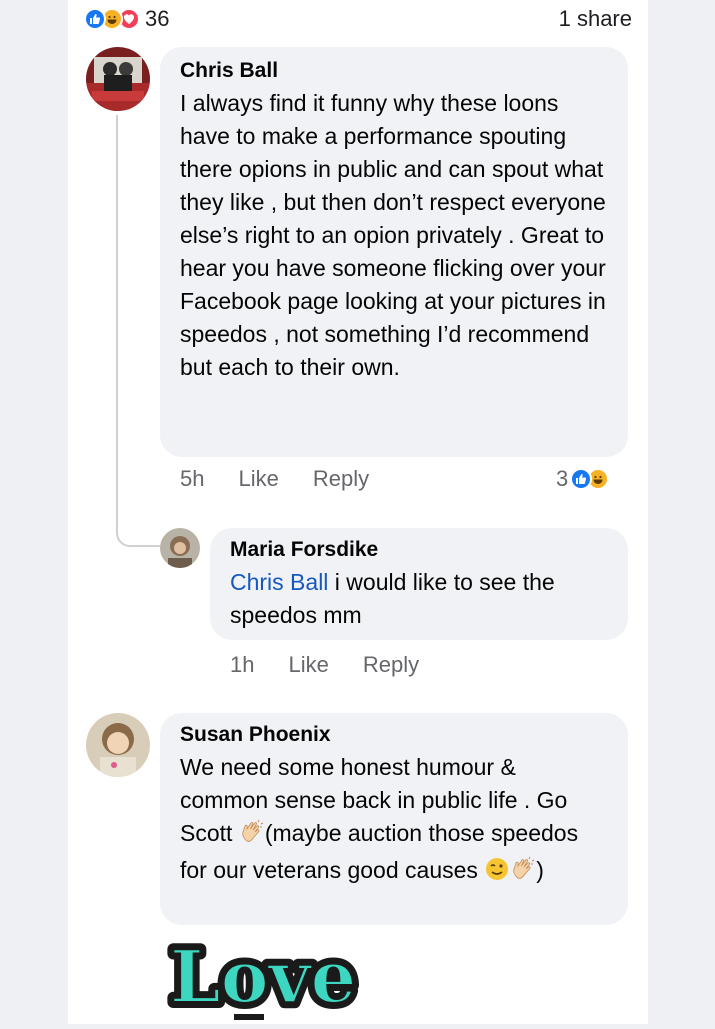  Describe the element at coordinates (157, 18) in the screenshot. I see `reaction-count: 36` at that location.